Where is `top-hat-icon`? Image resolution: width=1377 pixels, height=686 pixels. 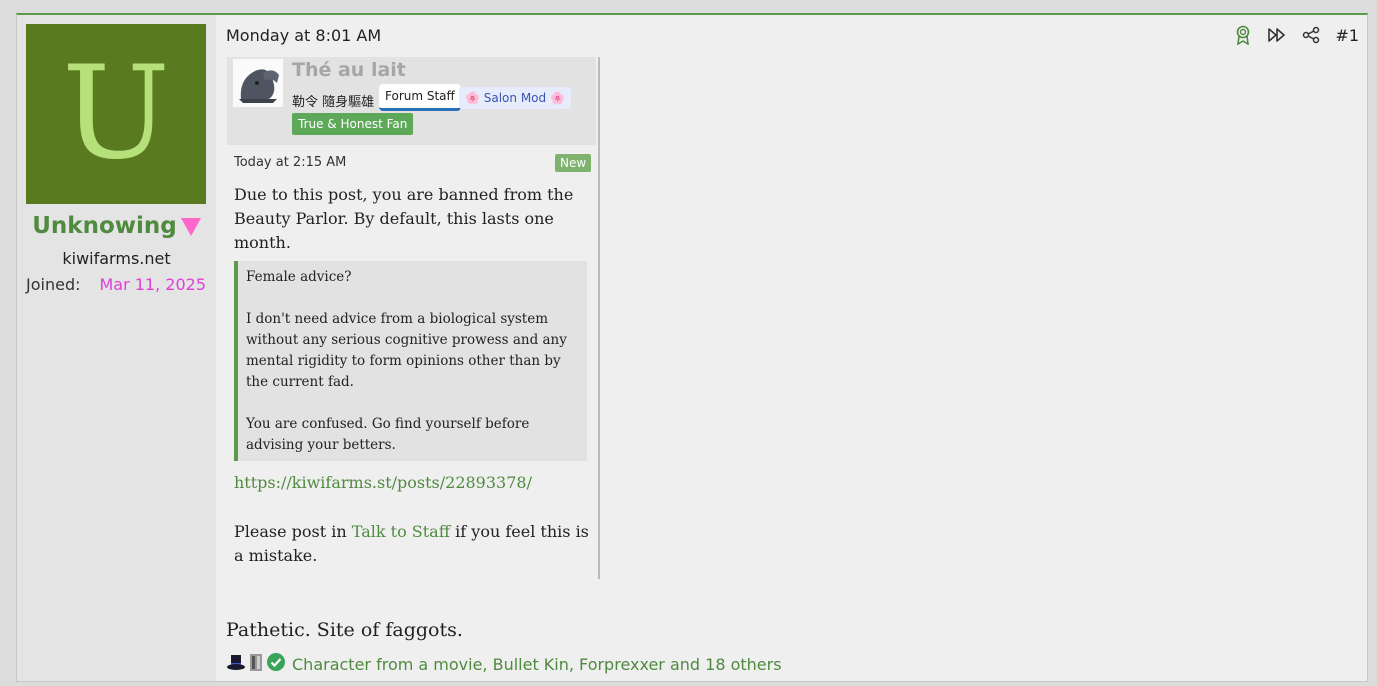
top-hat-icon is located at coordinates (236, 664).